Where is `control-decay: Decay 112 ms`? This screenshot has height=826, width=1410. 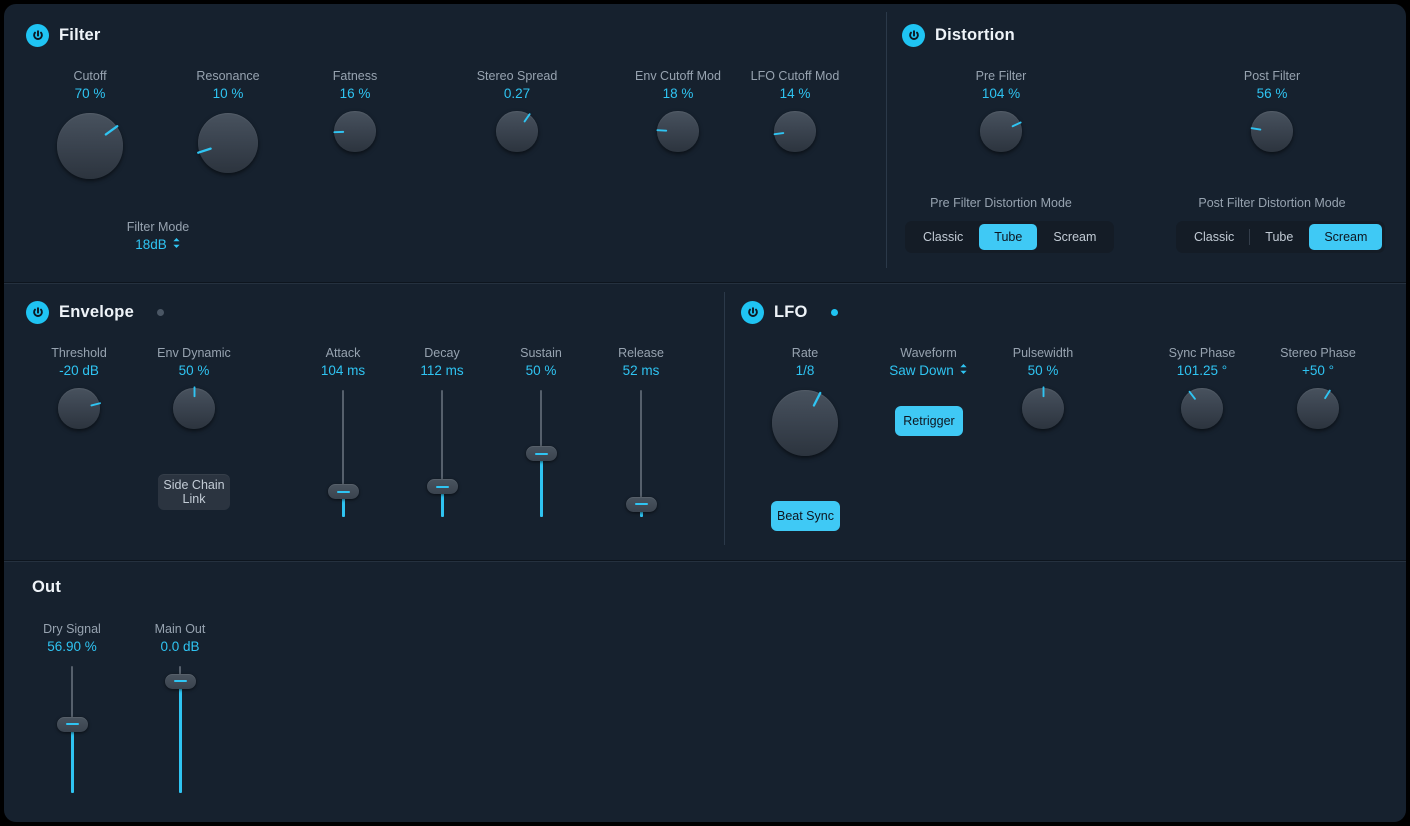 control-decay: Decay 112 ms is located at coordinates (442, 431).